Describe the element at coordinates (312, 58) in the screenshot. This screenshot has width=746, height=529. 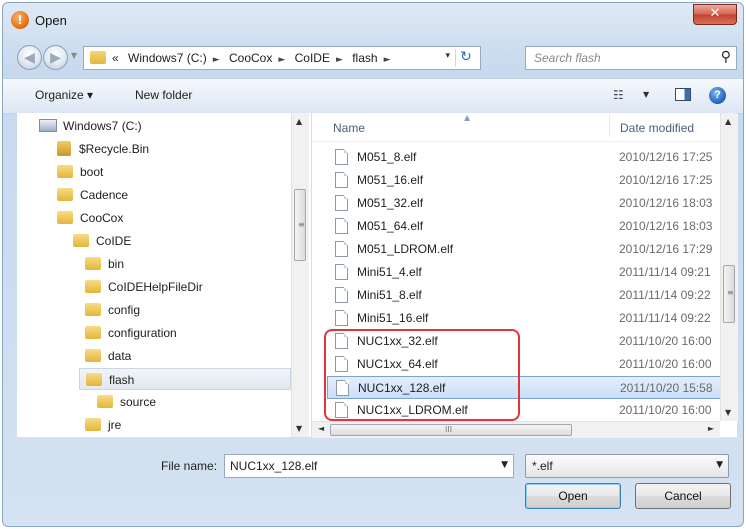
I see `breadcrumb-item-coide: CoIDE` at that location.